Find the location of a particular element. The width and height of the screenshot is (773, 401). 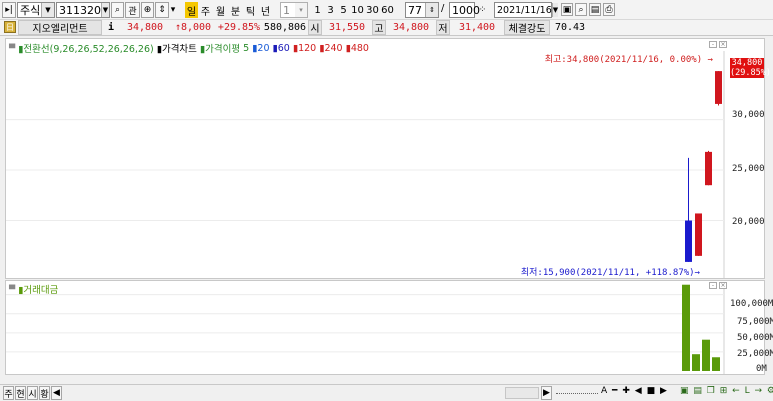

date-picker: 2021/11/16 ▼ is located at coordinates (526, 10).